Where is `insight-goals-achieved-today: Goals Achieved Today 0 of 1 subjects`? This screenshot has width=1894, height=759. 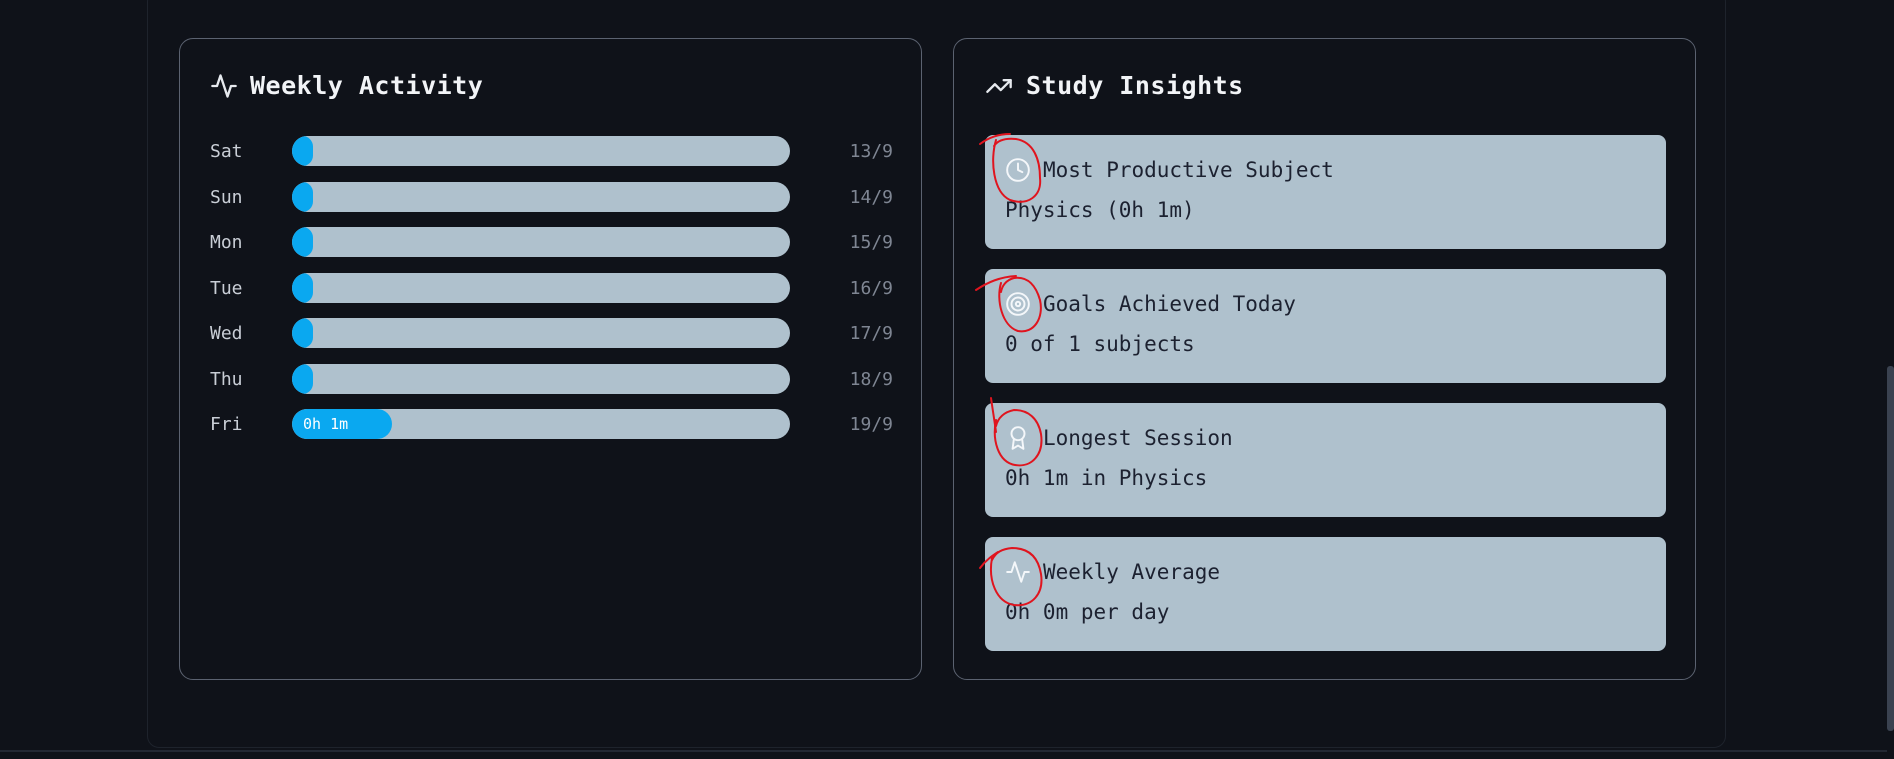
insight-goals-achieved-today: Goals Achieved Today 0 of 1 subjects is located at coordinates (1325, 326).